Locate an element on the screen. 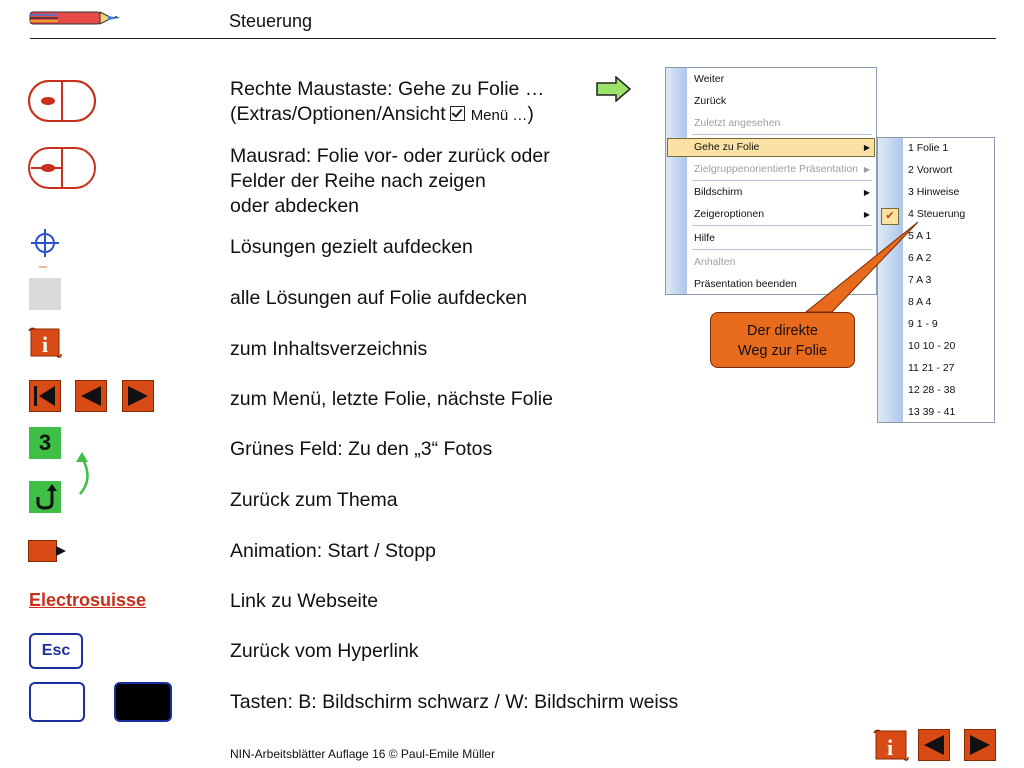 Image resolution: width=1024 pixels, height=768 pixels. green-field-description: Grünes Feld: Zu den „3“ Fotos is located at coordinates (361, 449).